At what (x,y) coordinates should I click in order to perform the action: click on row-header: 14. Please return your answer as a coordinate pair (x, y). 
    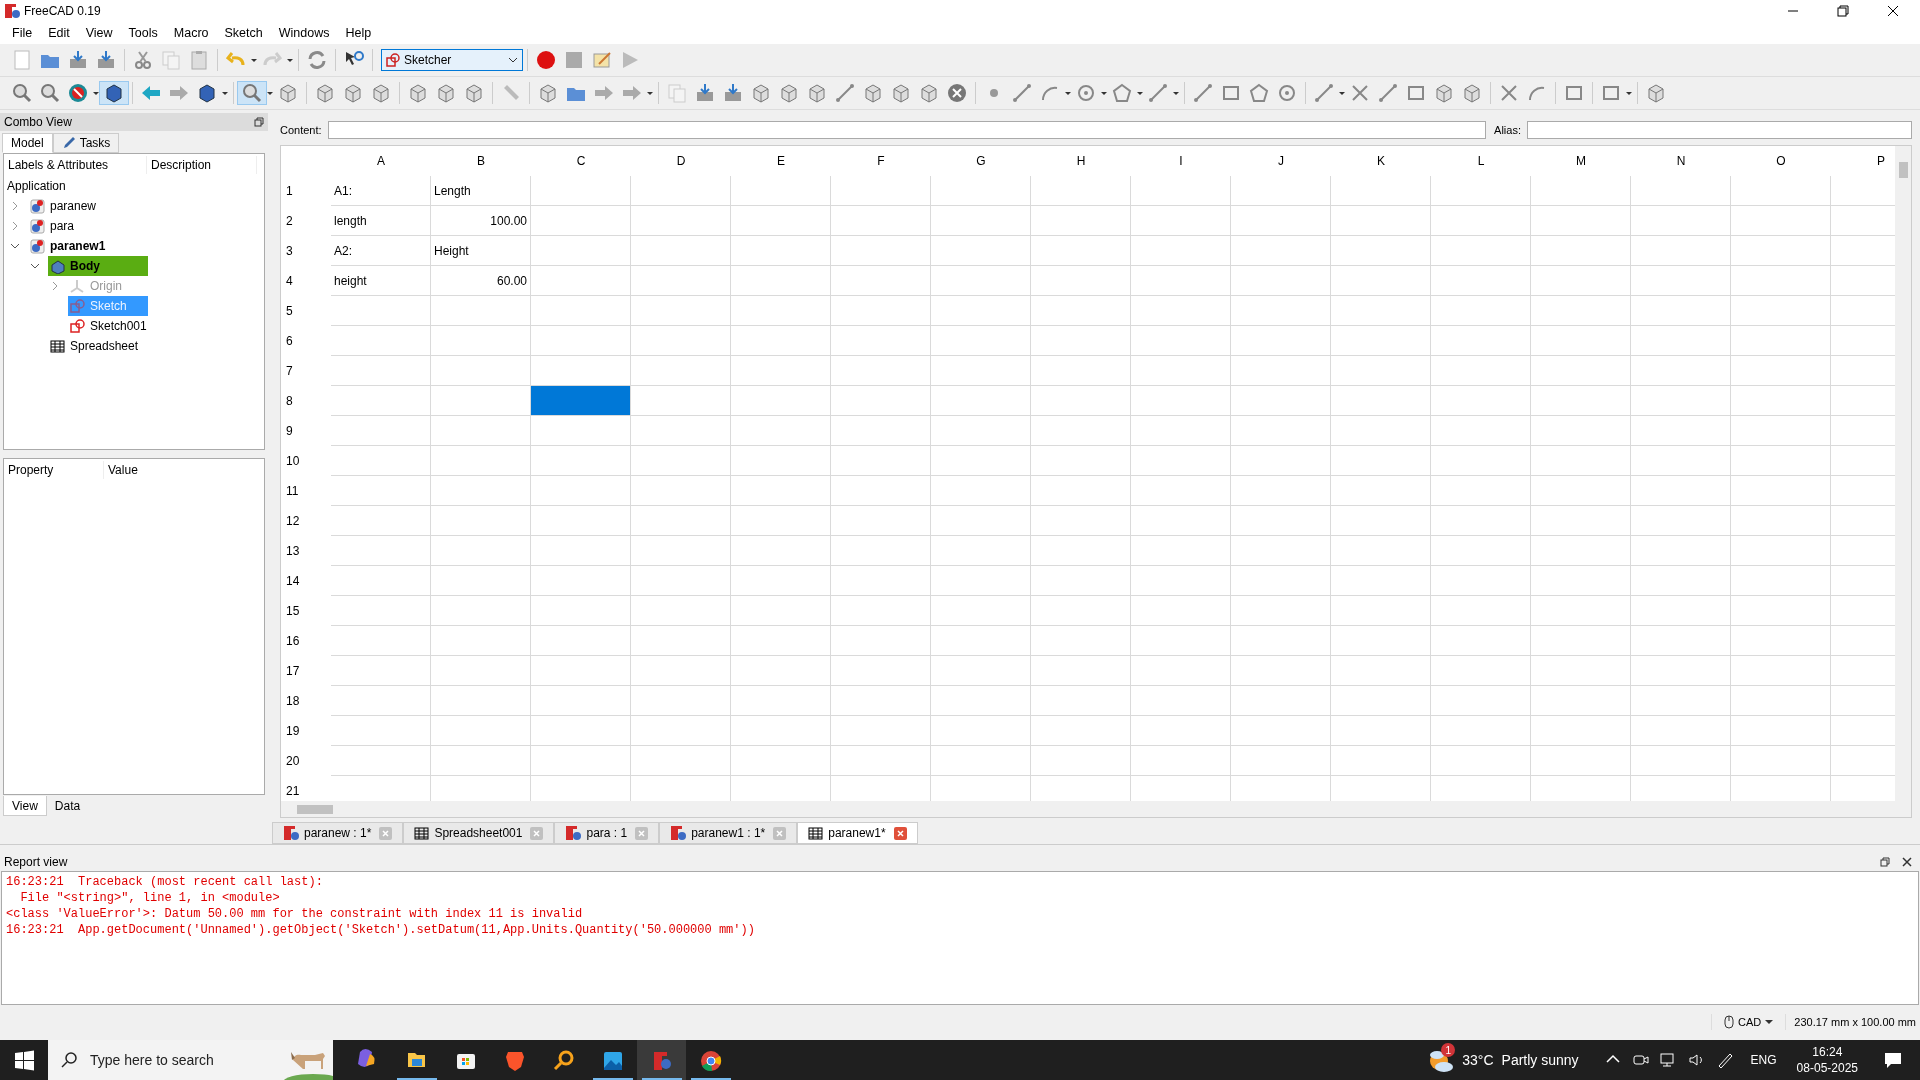
    Looking at the image, I should click on (293, 581).